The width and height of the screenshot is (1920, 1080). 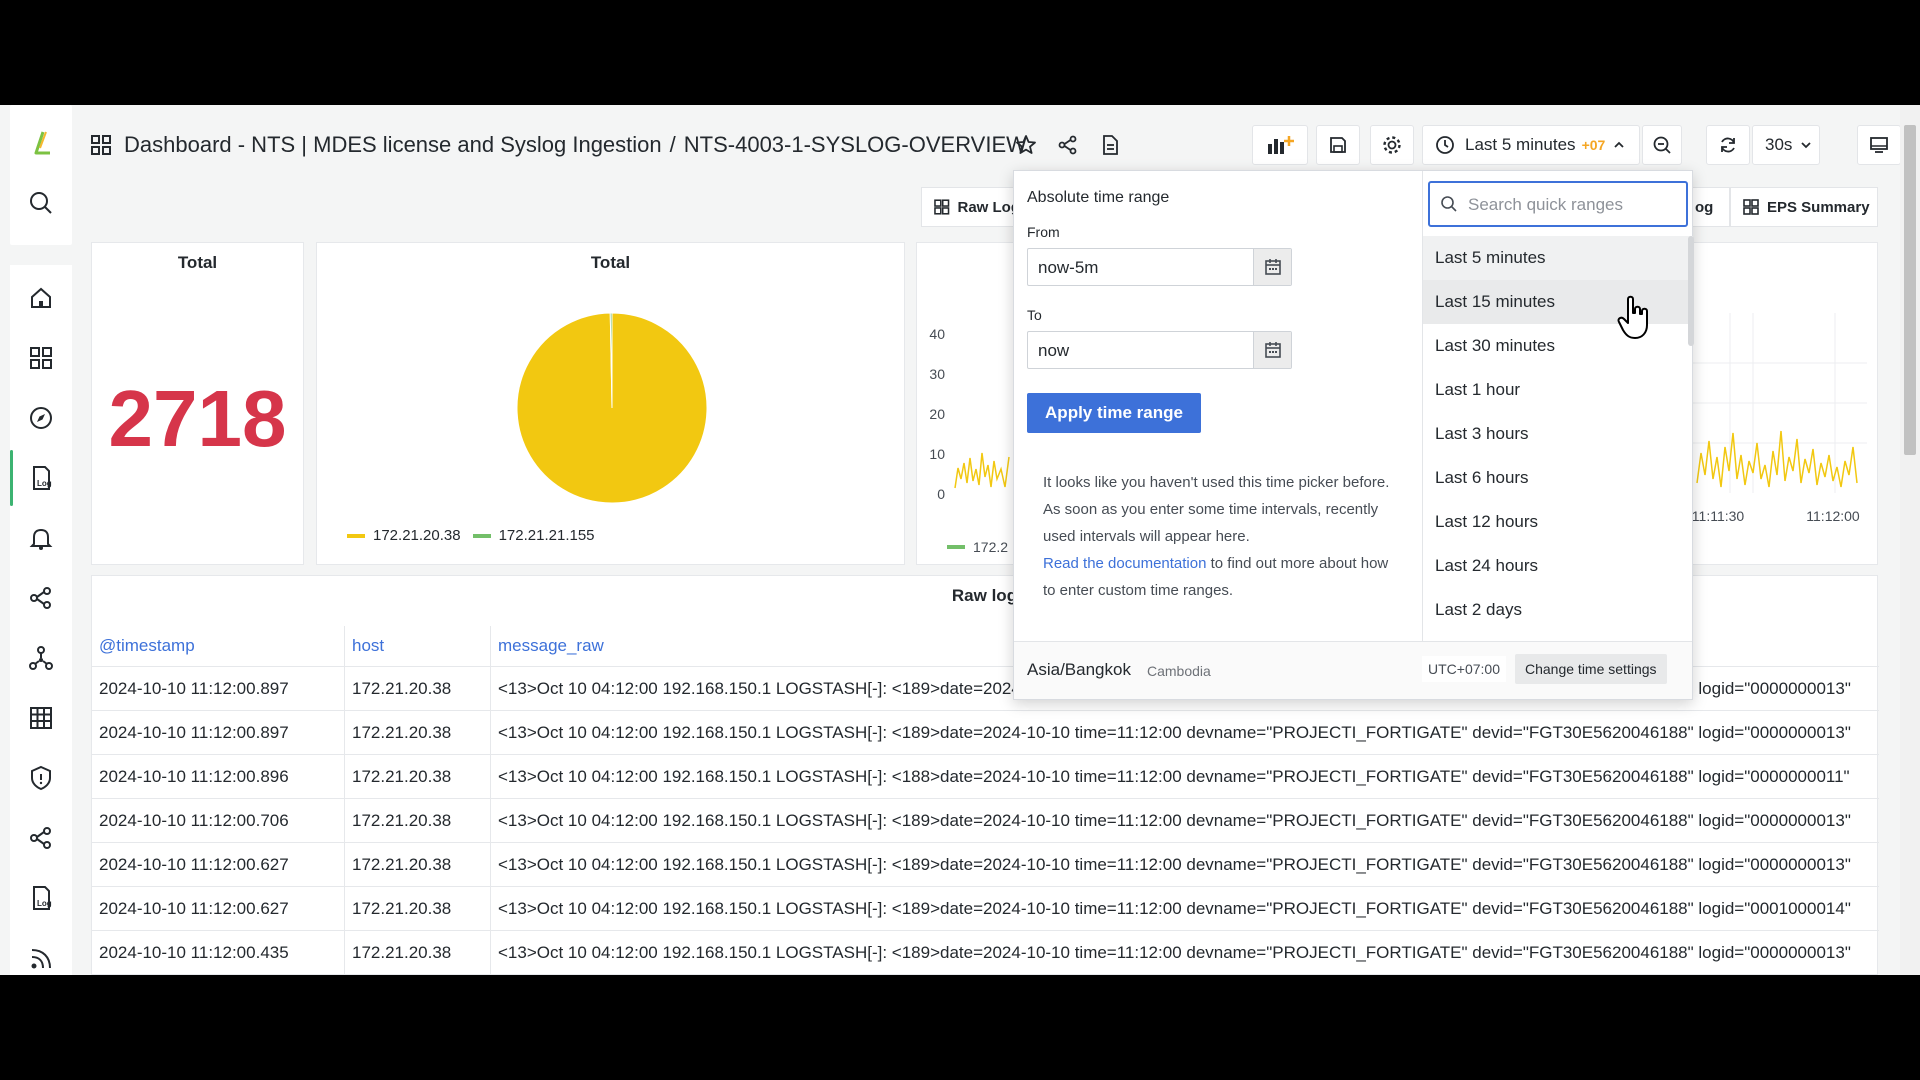 What do you see at coordinates (1558, 258) in the screenshot?
I see `quick-range-item: Last 5 minutes` at bounding box center [1558, 258].